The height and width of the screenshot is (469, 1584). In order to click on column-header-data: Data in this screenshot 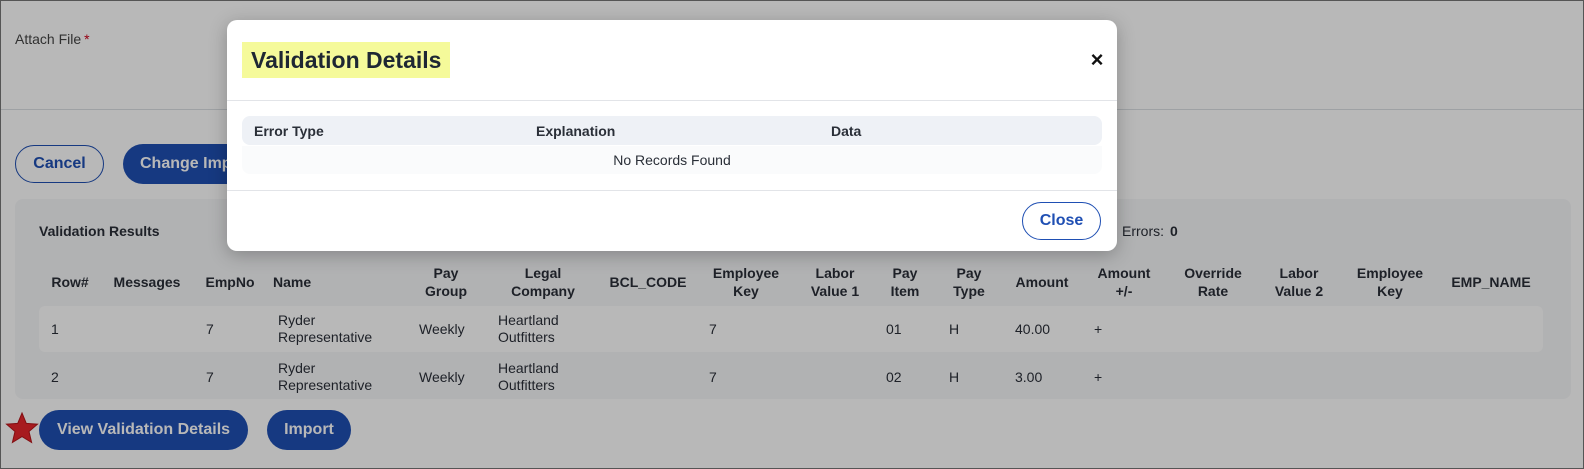, I will do `click(846, 131)`.